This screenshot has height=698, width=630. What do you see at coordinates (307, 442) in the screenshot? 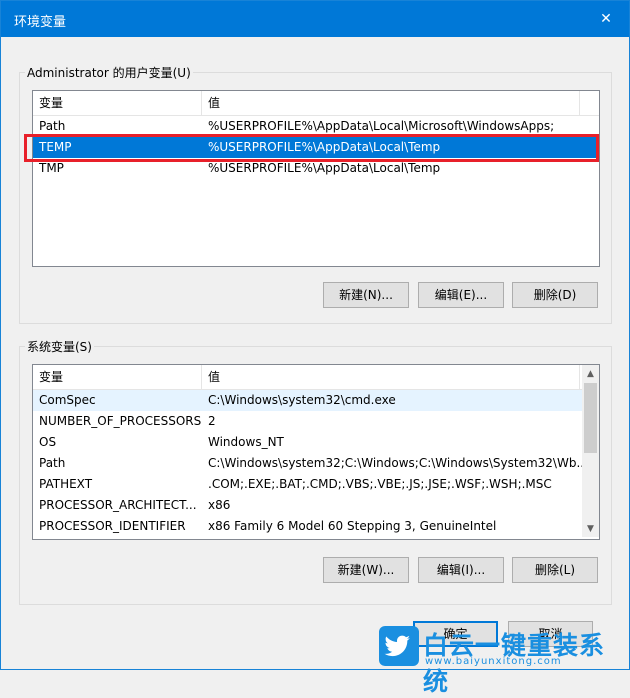
I see `system-var-row-os: OS Windows_NT` at bounding box center [307, 442].